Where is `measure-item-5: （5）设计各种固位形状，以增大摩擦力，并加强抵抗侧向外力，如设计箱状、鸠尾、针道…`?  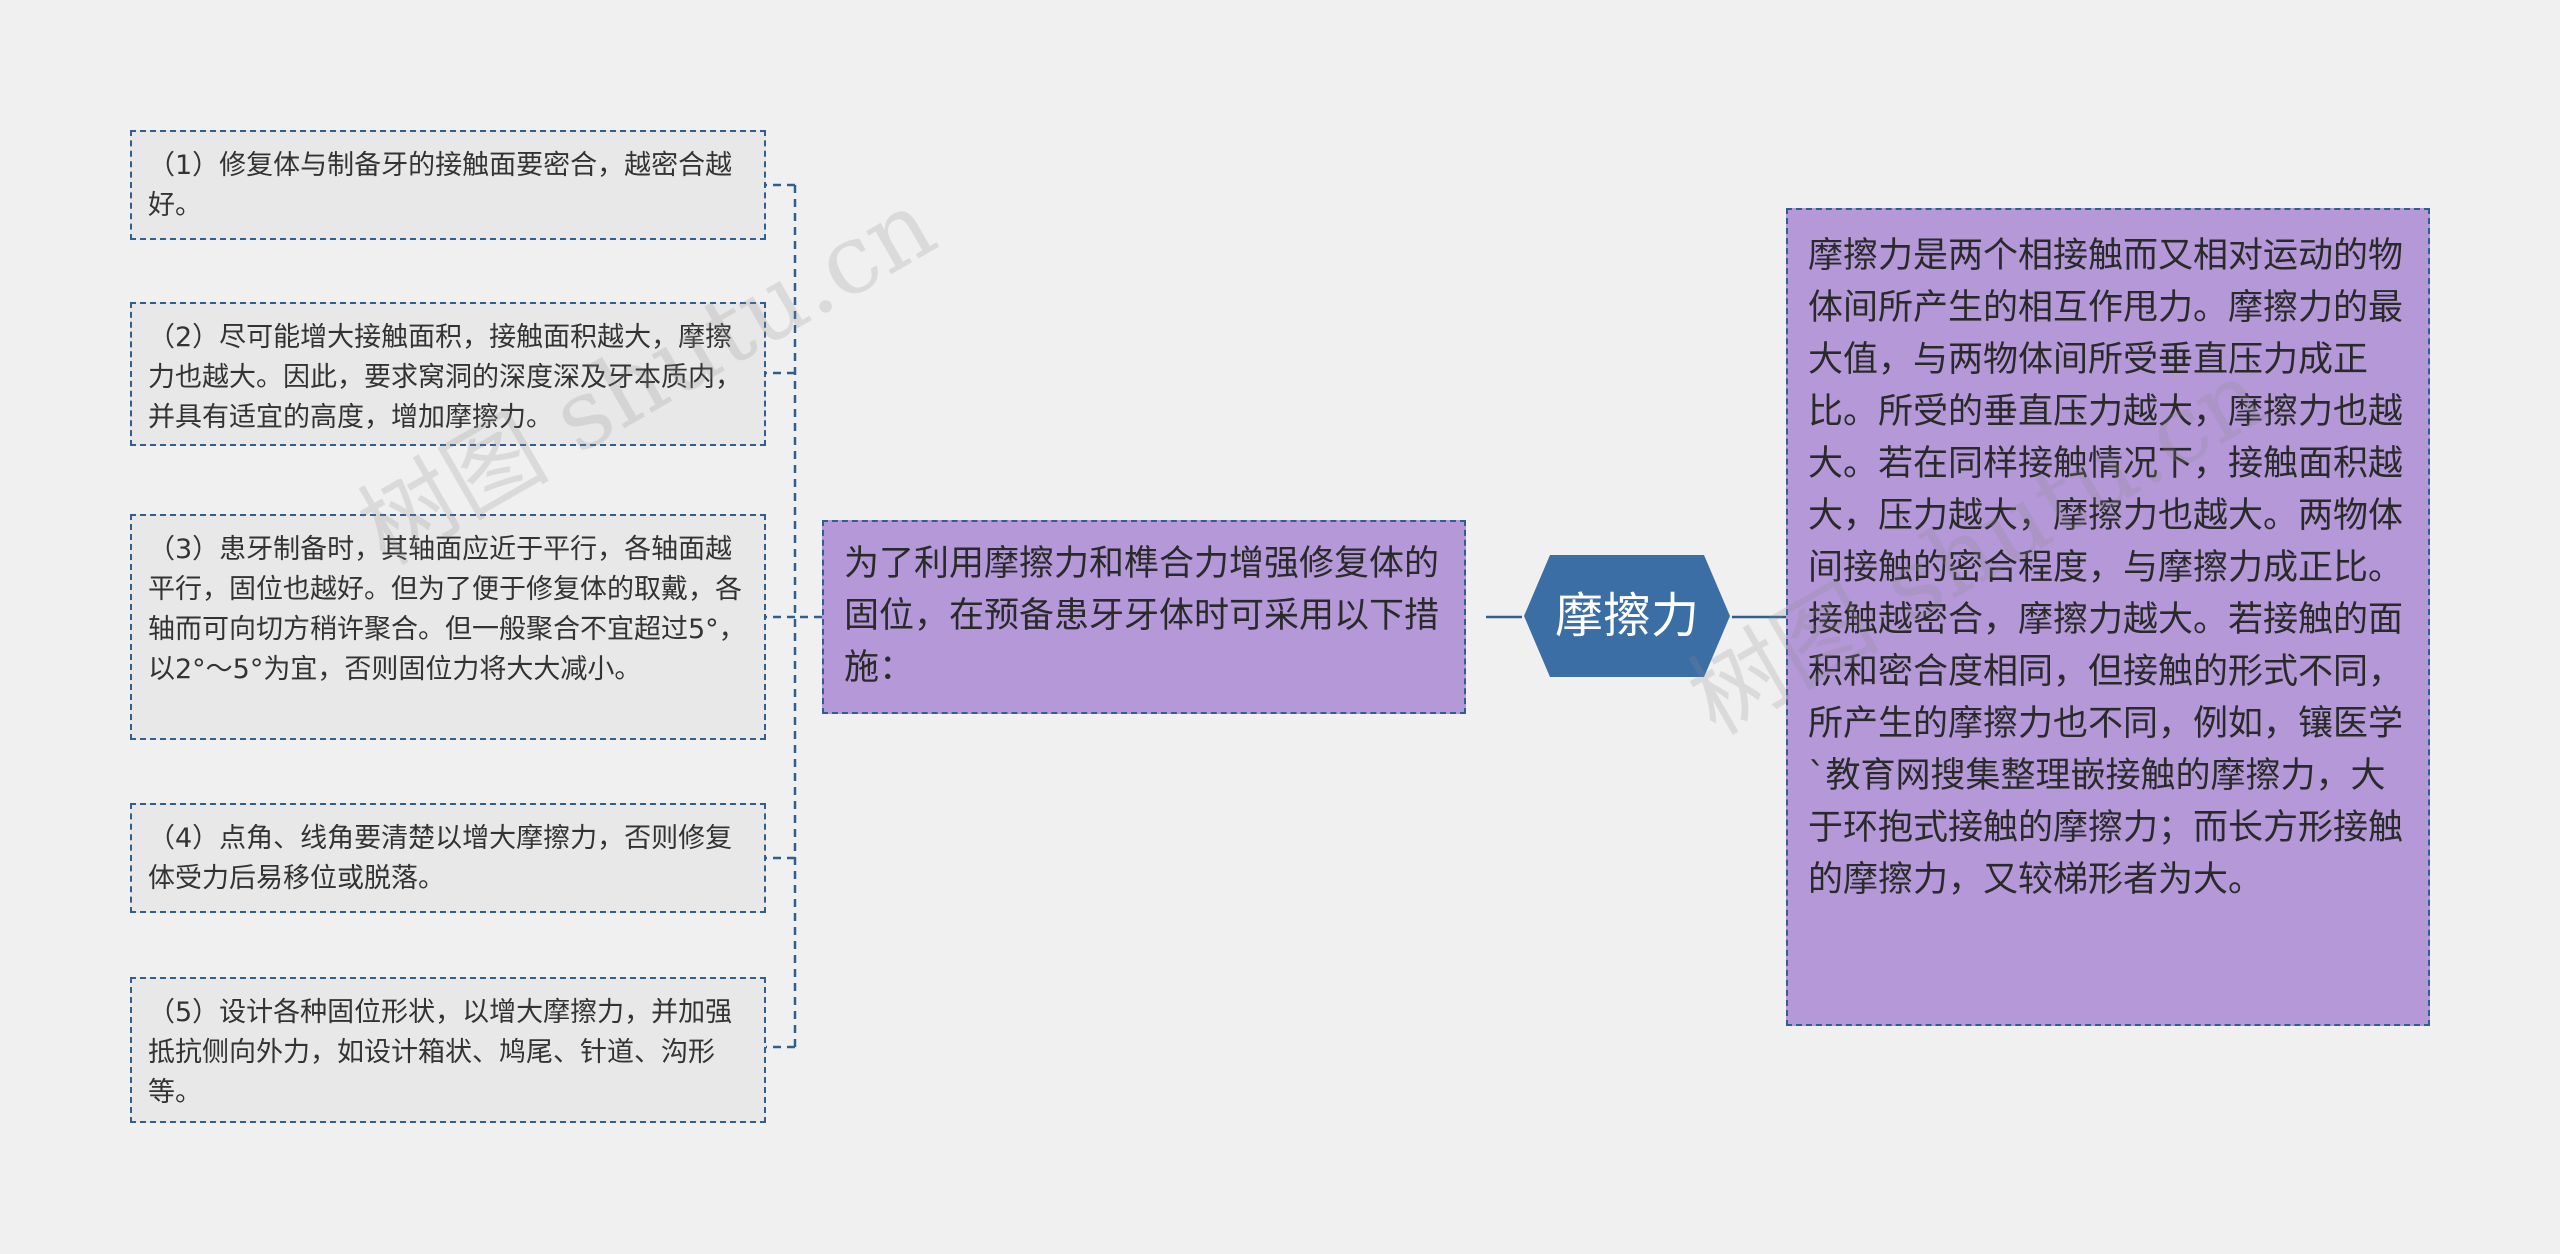
measure-item-5: （5）设计各种固位形状，以增大摩擦力，并加强抵抗侧向外力，如设计箱状、鸠尾、针道… is located at coordinates (448, 1050).